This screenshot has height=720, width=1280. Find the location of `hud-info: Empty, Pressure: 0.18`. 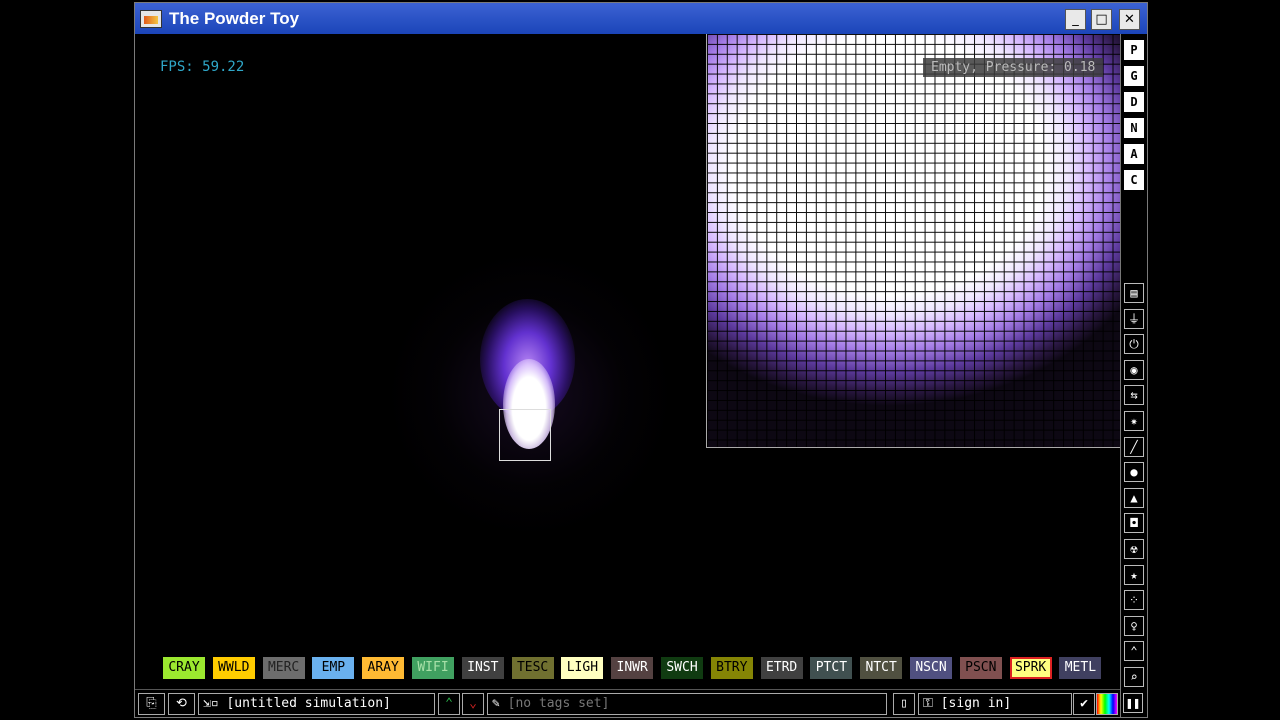

hud-info: Empty, Pressure: 0.18 is located at coordinates (1013, 67).